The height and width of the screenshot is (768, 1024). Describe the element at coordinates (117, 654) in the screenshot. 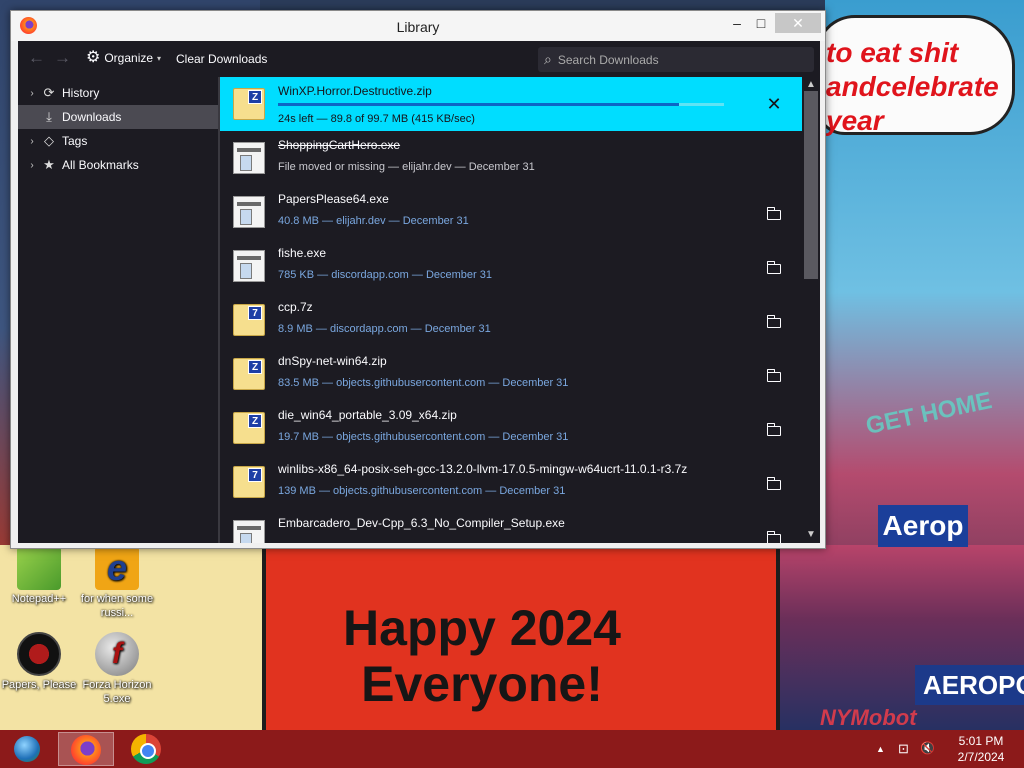

I see `flash-icon: f` at that location.